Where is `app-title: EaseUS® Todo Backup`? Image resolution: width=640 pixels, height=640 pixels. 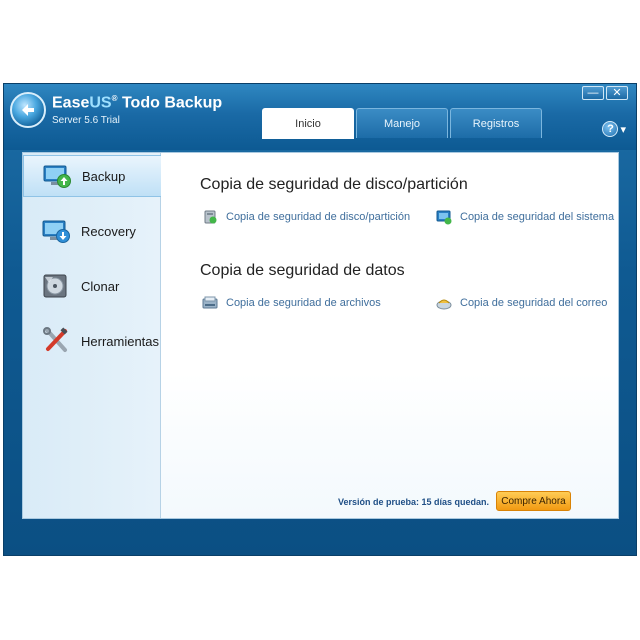
app-title: EaseUS® Todo Backup is located at coordinates (137, 103).